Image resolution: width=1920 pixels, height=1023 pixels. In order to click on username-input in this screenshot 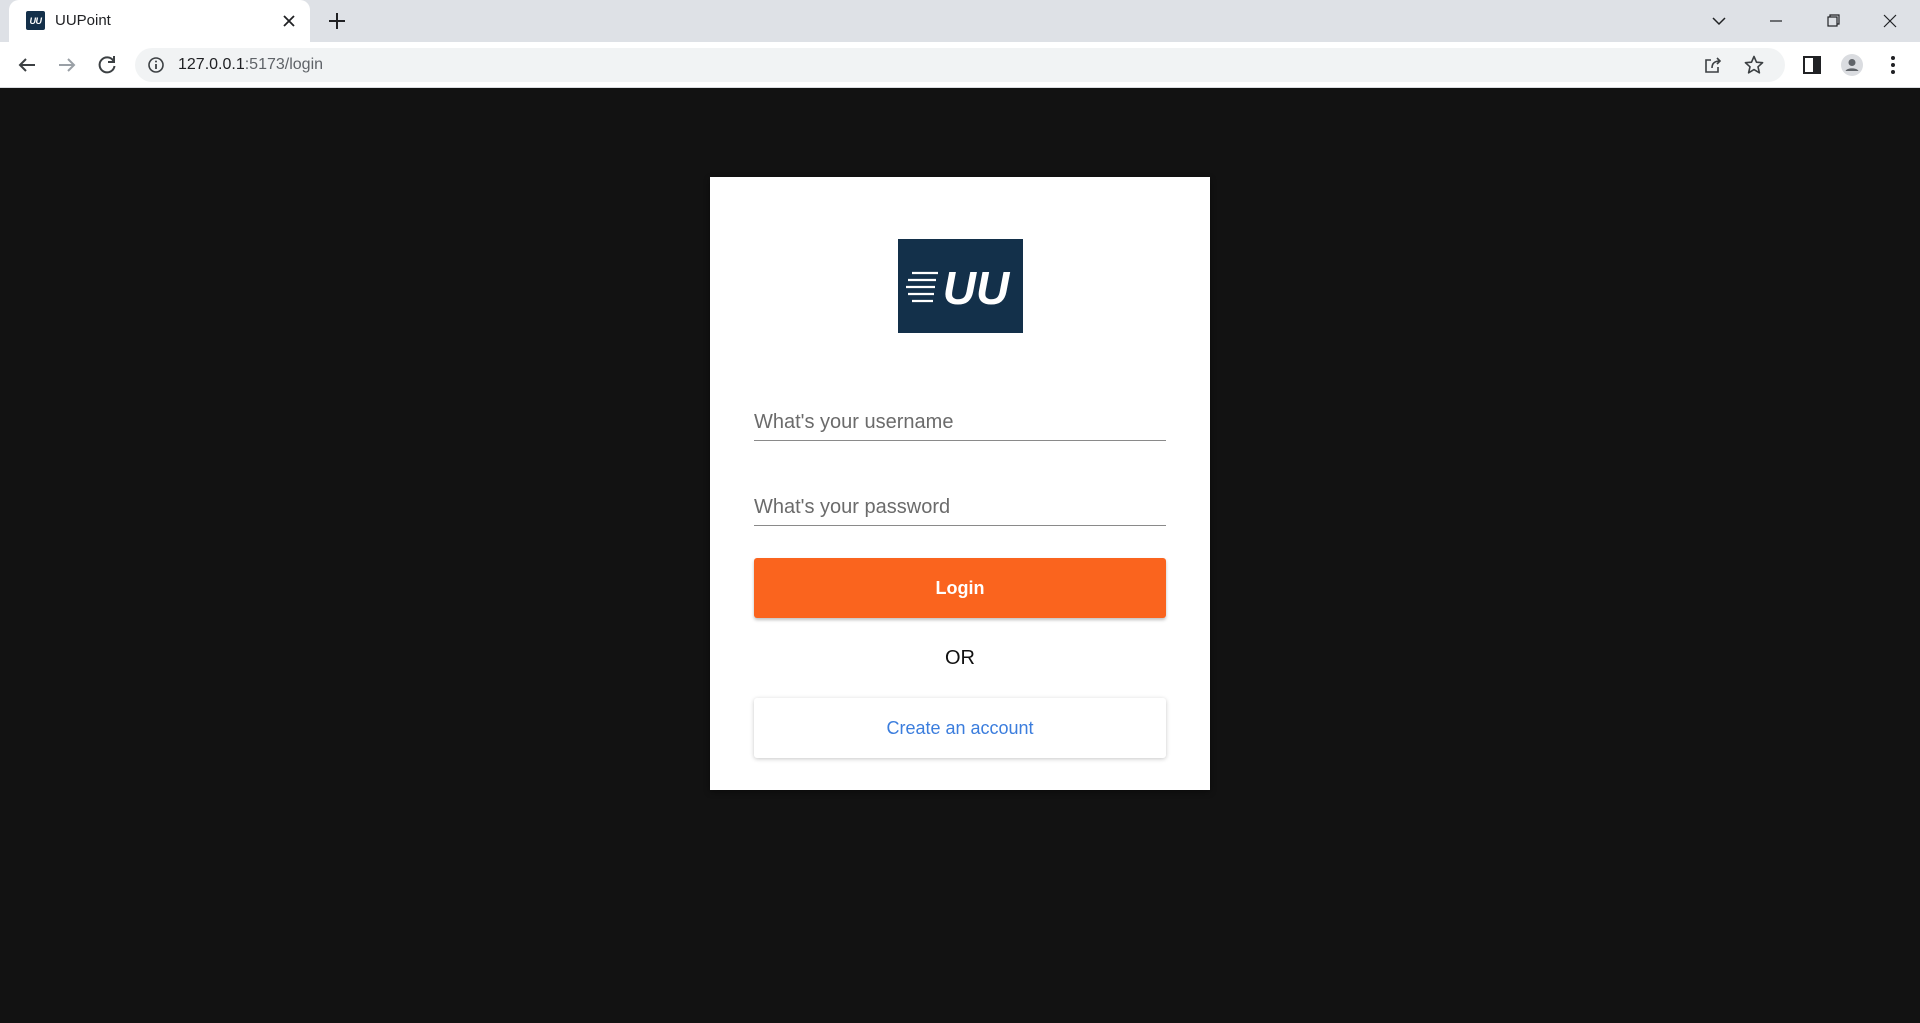, I will do `click(960, 417)`.